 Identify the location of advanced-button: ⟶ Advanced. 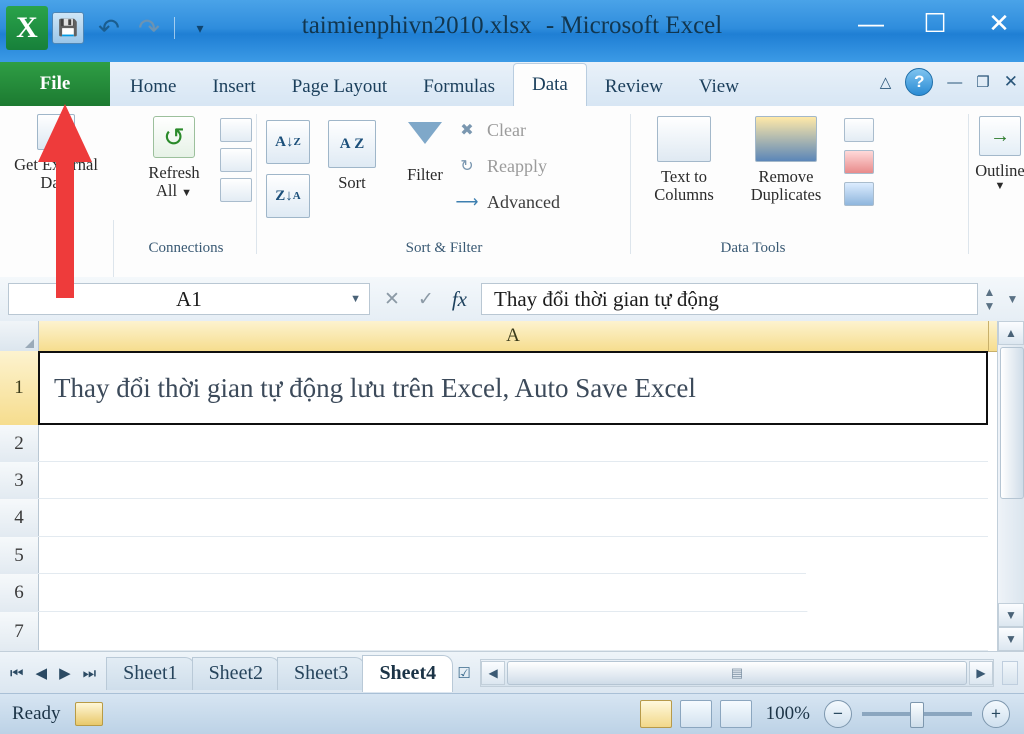
(542, 202).